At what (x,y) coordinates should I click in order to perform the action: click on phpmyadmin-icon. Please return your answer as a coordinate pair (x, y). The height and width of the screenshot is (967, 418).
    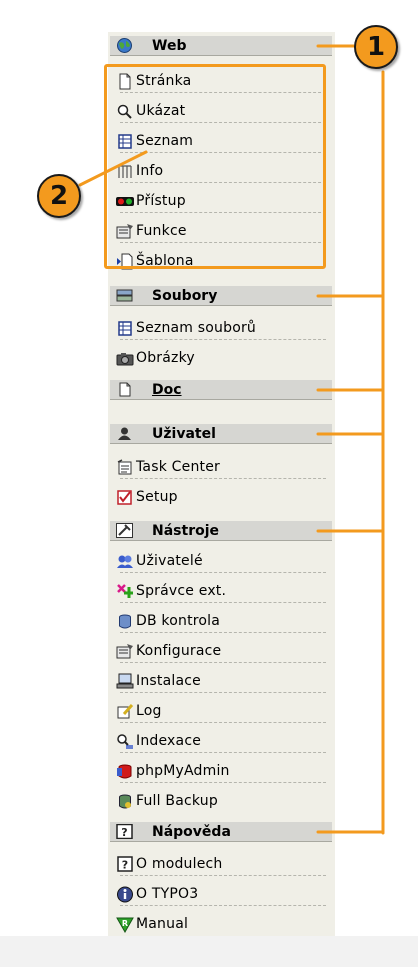
    Looking at the image, I should click on (124, 771).